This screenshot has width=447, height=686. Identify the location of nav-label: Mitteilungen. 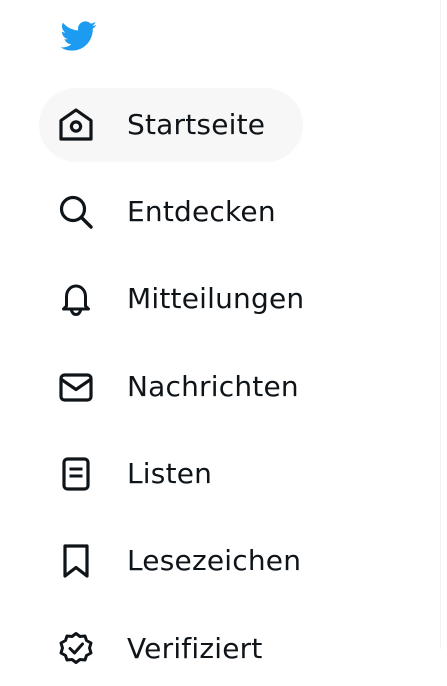
(216, 298).